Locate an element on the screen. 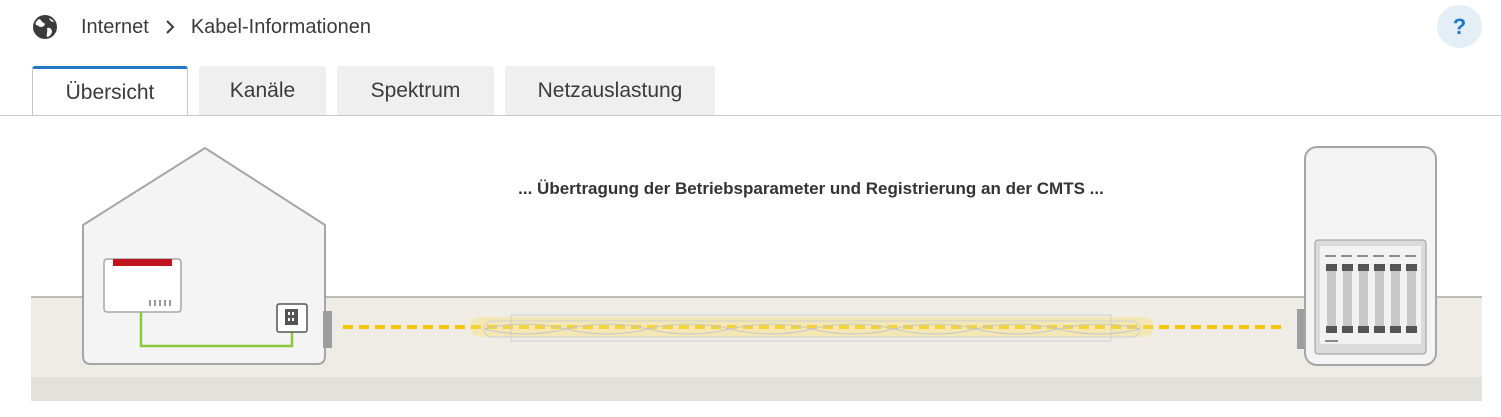 The image size is (1501, 417). globe-icon is located at coordinates (45, 27).